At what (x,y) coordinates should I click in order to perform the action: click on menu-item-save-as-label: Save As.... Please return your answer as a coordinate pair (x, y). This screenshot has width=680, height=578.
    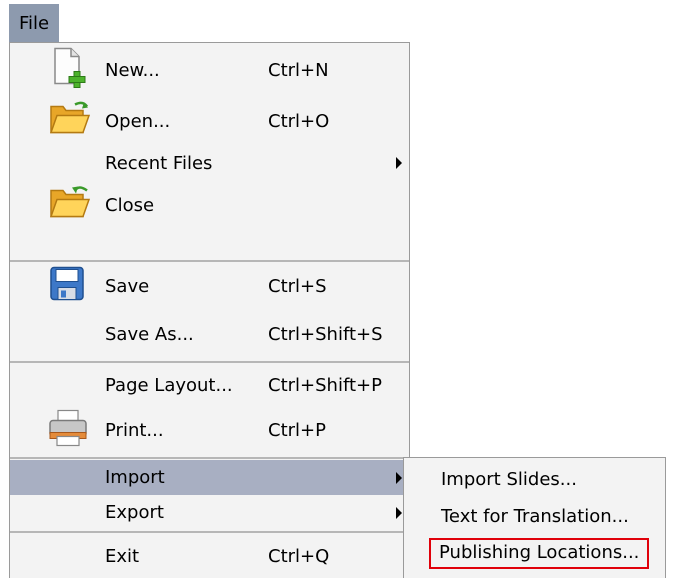
    Looking at the image, I should click on (149, 334).